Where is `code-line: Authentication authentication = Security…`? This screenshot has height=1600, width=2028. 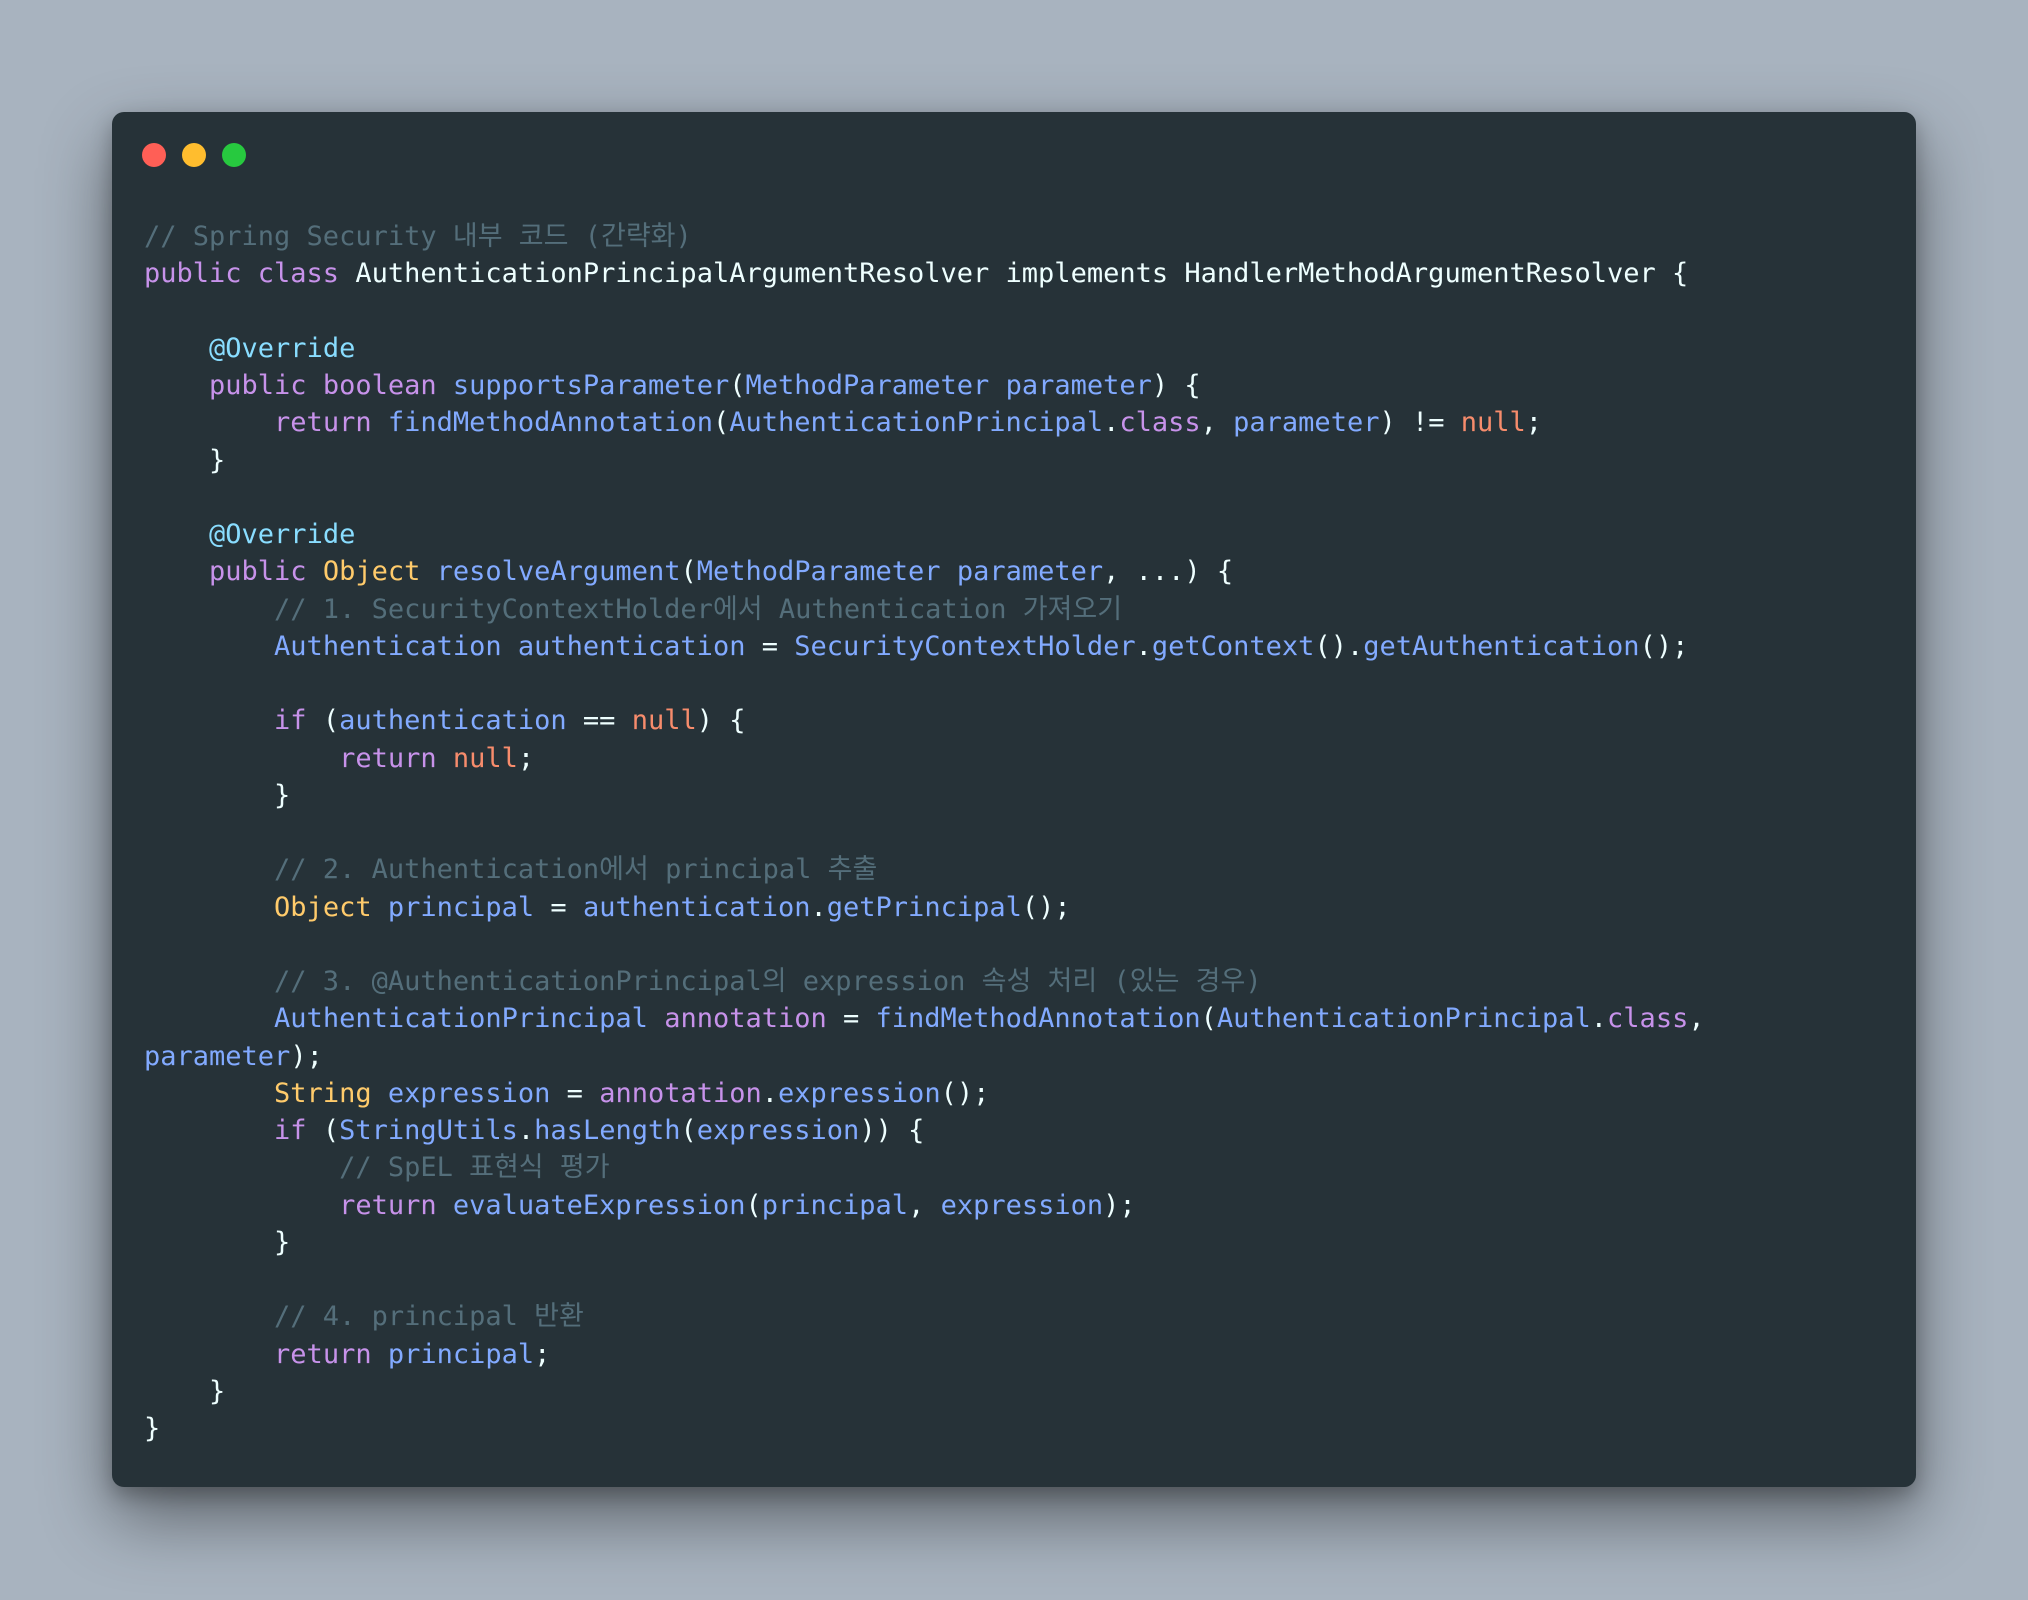 code-line: Authentication authentication = Security… is located at coordinates (1024, 646).